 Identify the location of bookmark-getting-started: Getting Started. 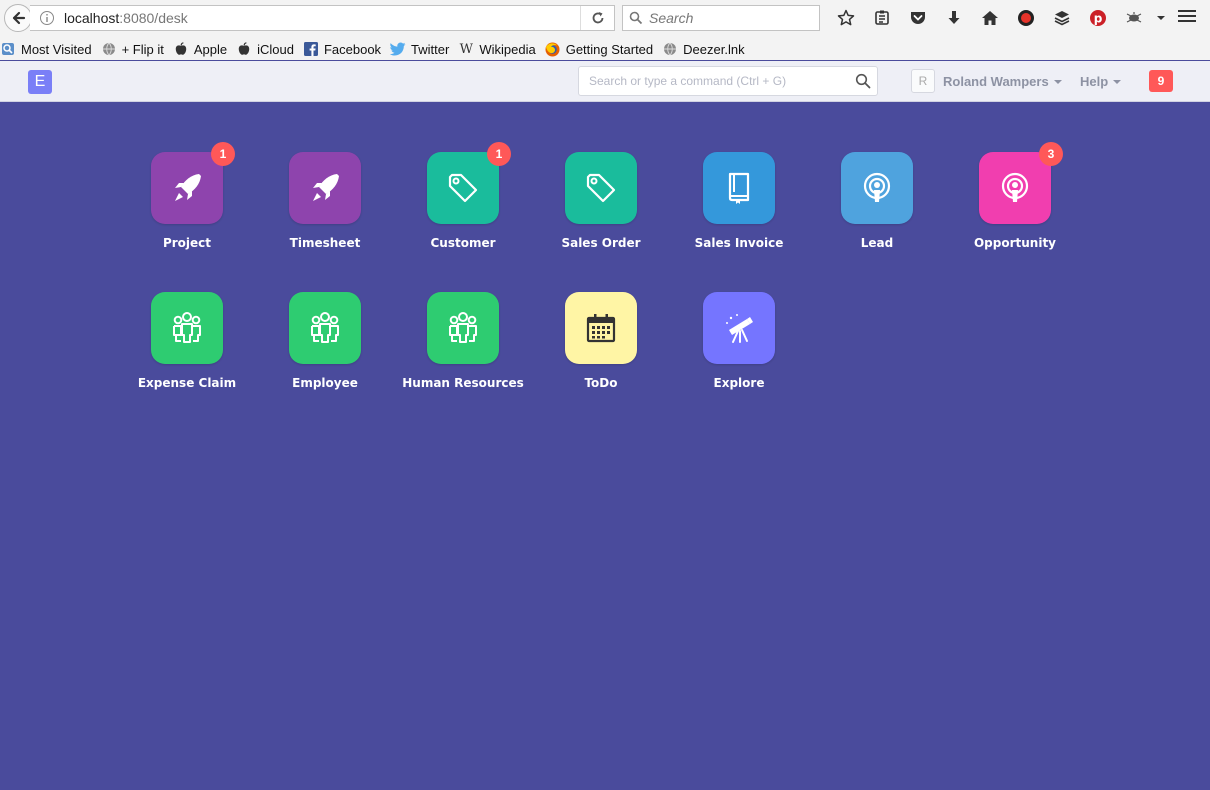
(599, 49).